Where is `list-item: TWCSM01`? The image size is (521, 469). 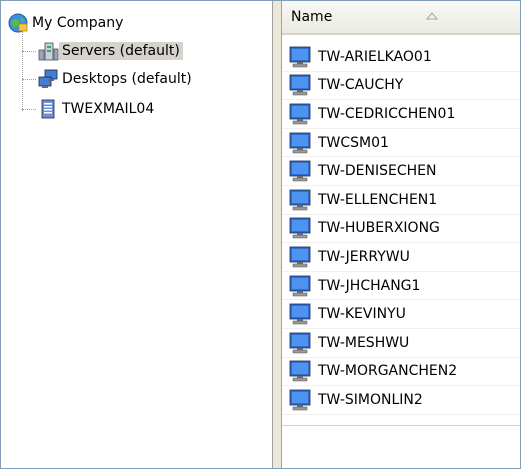
list-item: TWCSM01 is located at coordinates (401, 143).